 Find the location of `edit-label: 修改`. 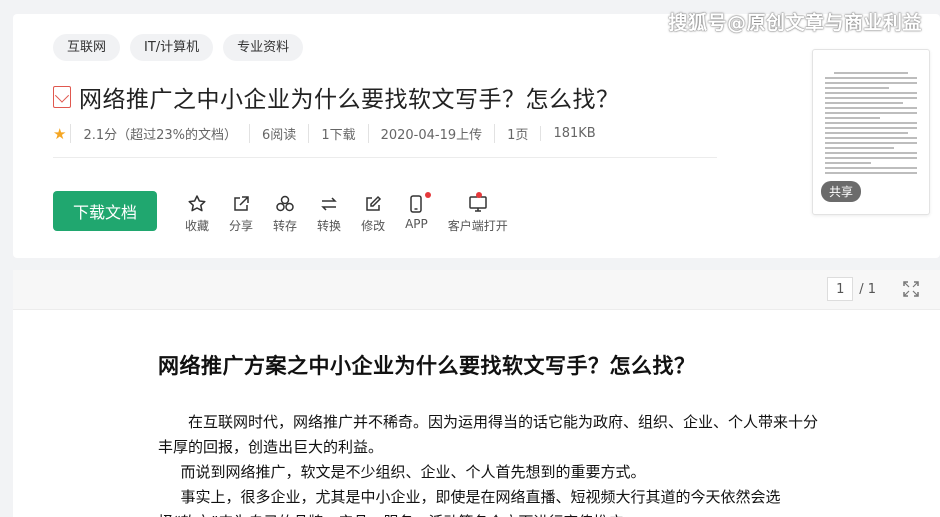

edit-label: 修改 is located at coordinates (373, 226).